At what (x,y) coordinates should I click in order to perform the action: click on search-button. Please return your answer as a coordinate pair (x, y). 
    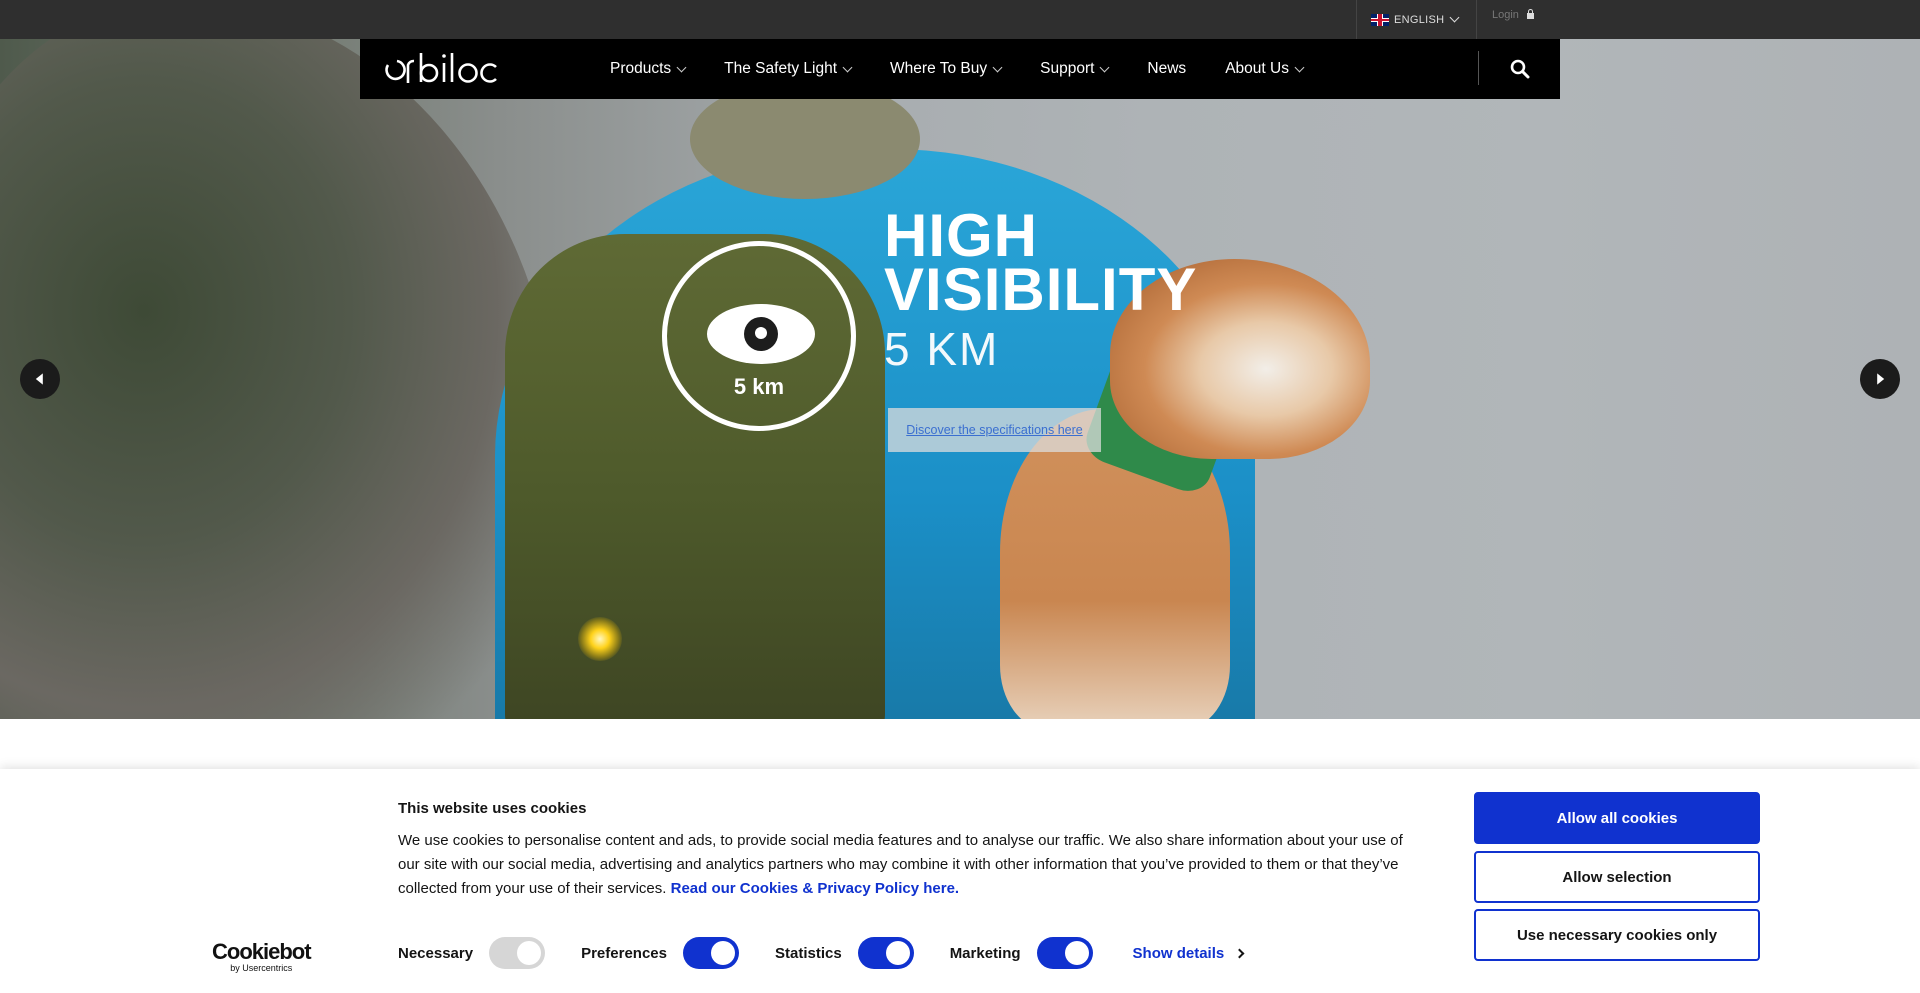
    Looking at the image, I should click on (1520, 71).